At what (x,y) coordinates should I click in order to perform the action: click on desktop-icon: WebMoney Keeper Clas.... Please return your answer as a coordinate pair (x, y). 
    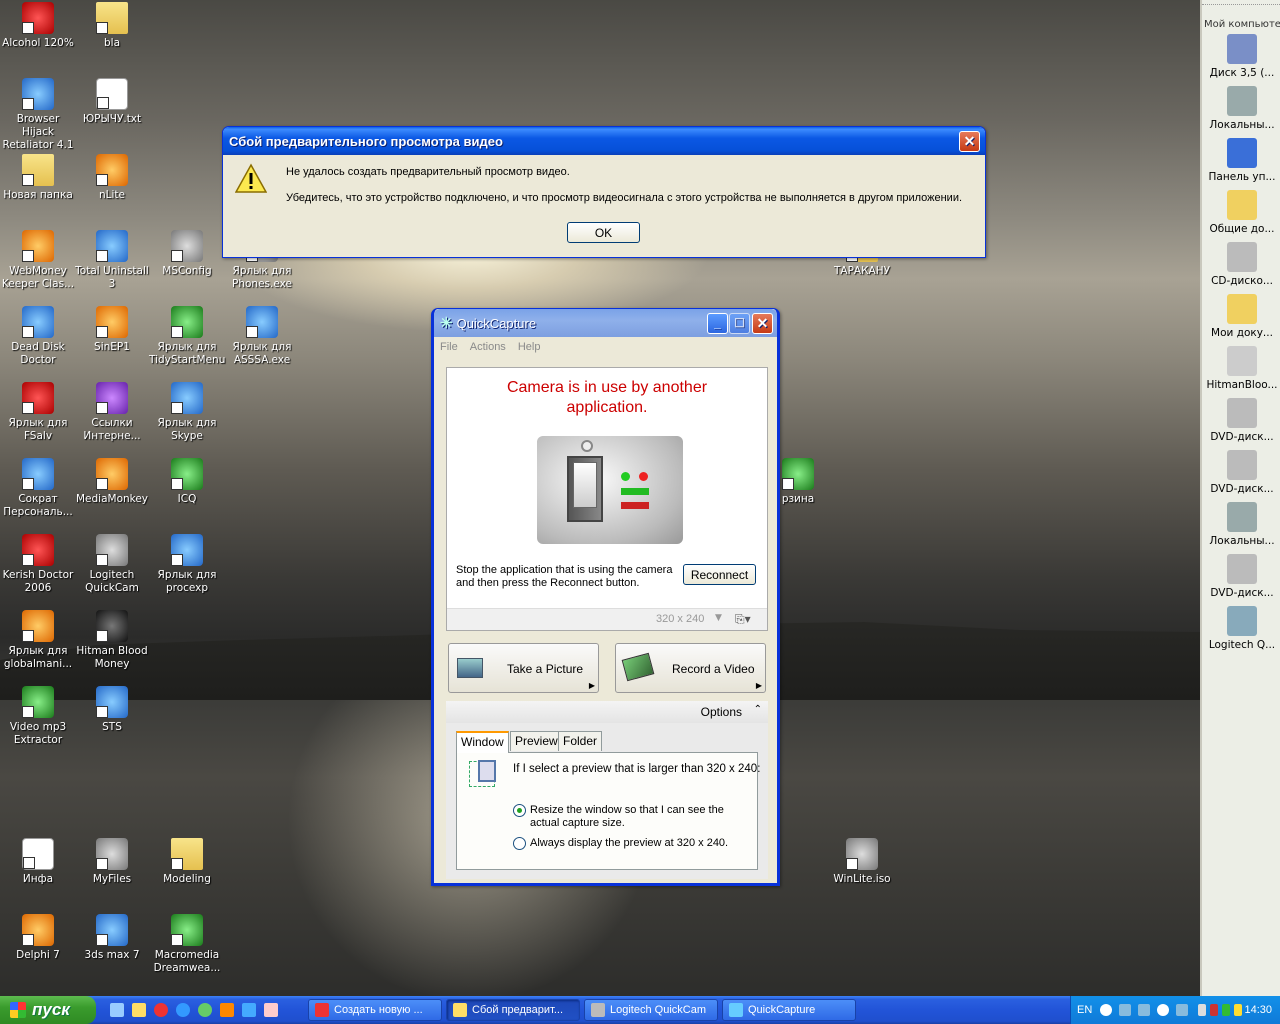
    Looking at the image, I should click on (38, 260).